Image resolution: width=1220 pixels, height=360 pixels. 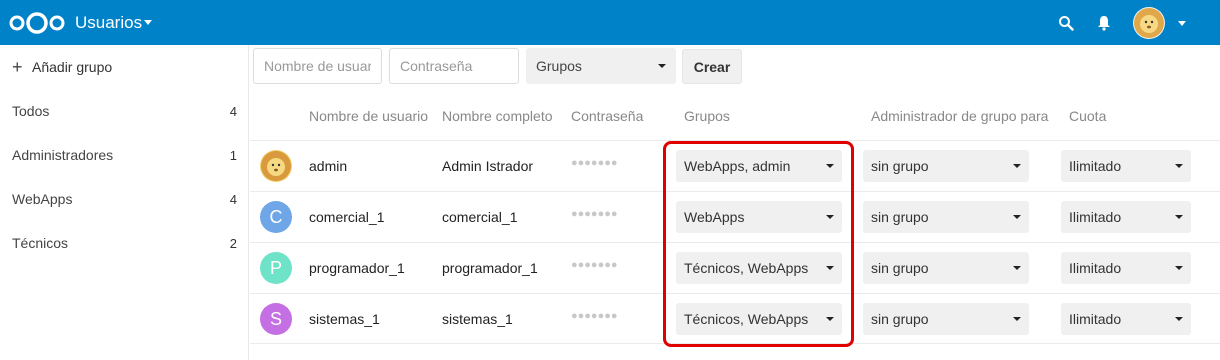 I want to click on app-menu-chevron-down-icon, so click(x=148, y=22).